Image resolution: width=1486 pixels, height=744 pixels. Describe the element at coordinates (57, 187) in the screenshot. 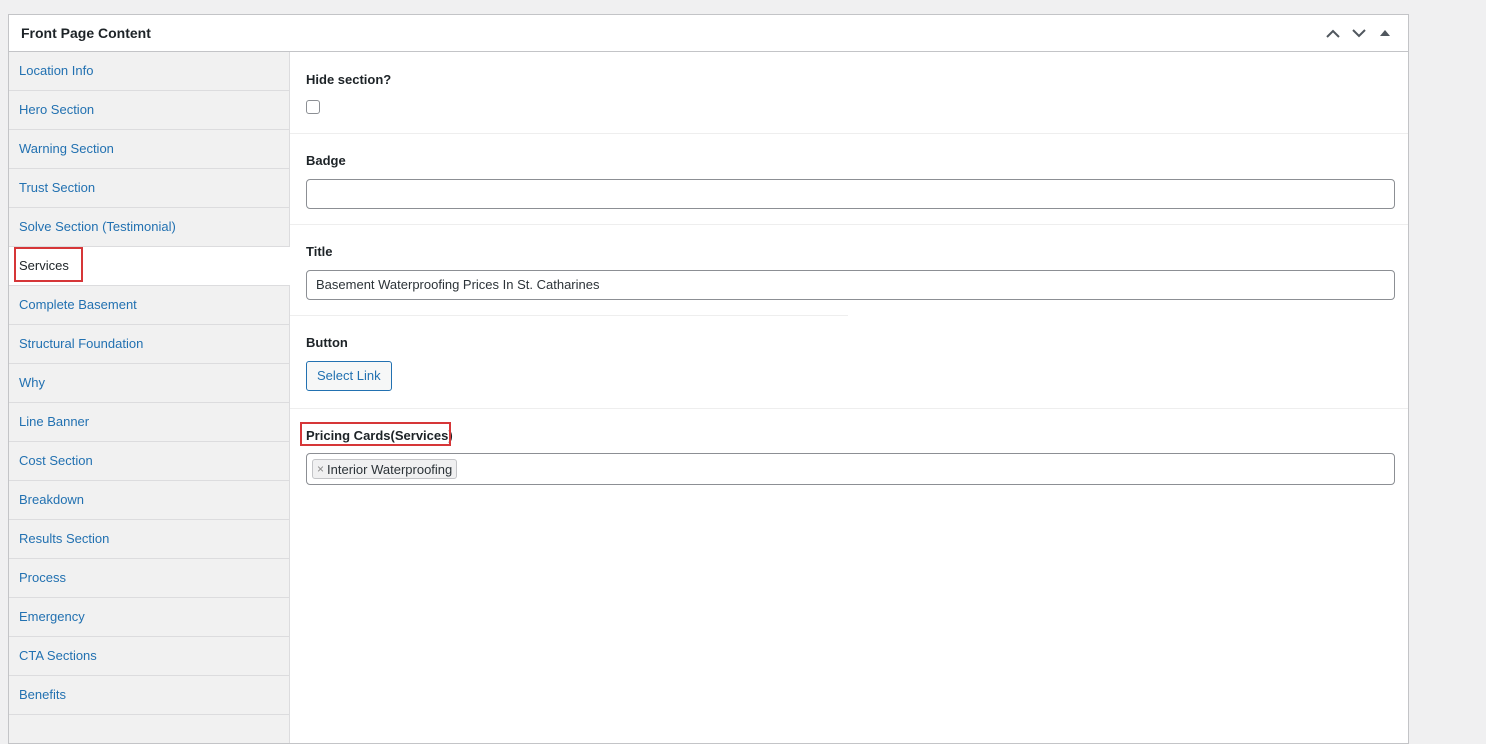

I see `tab-label: Trust Section` at that location.